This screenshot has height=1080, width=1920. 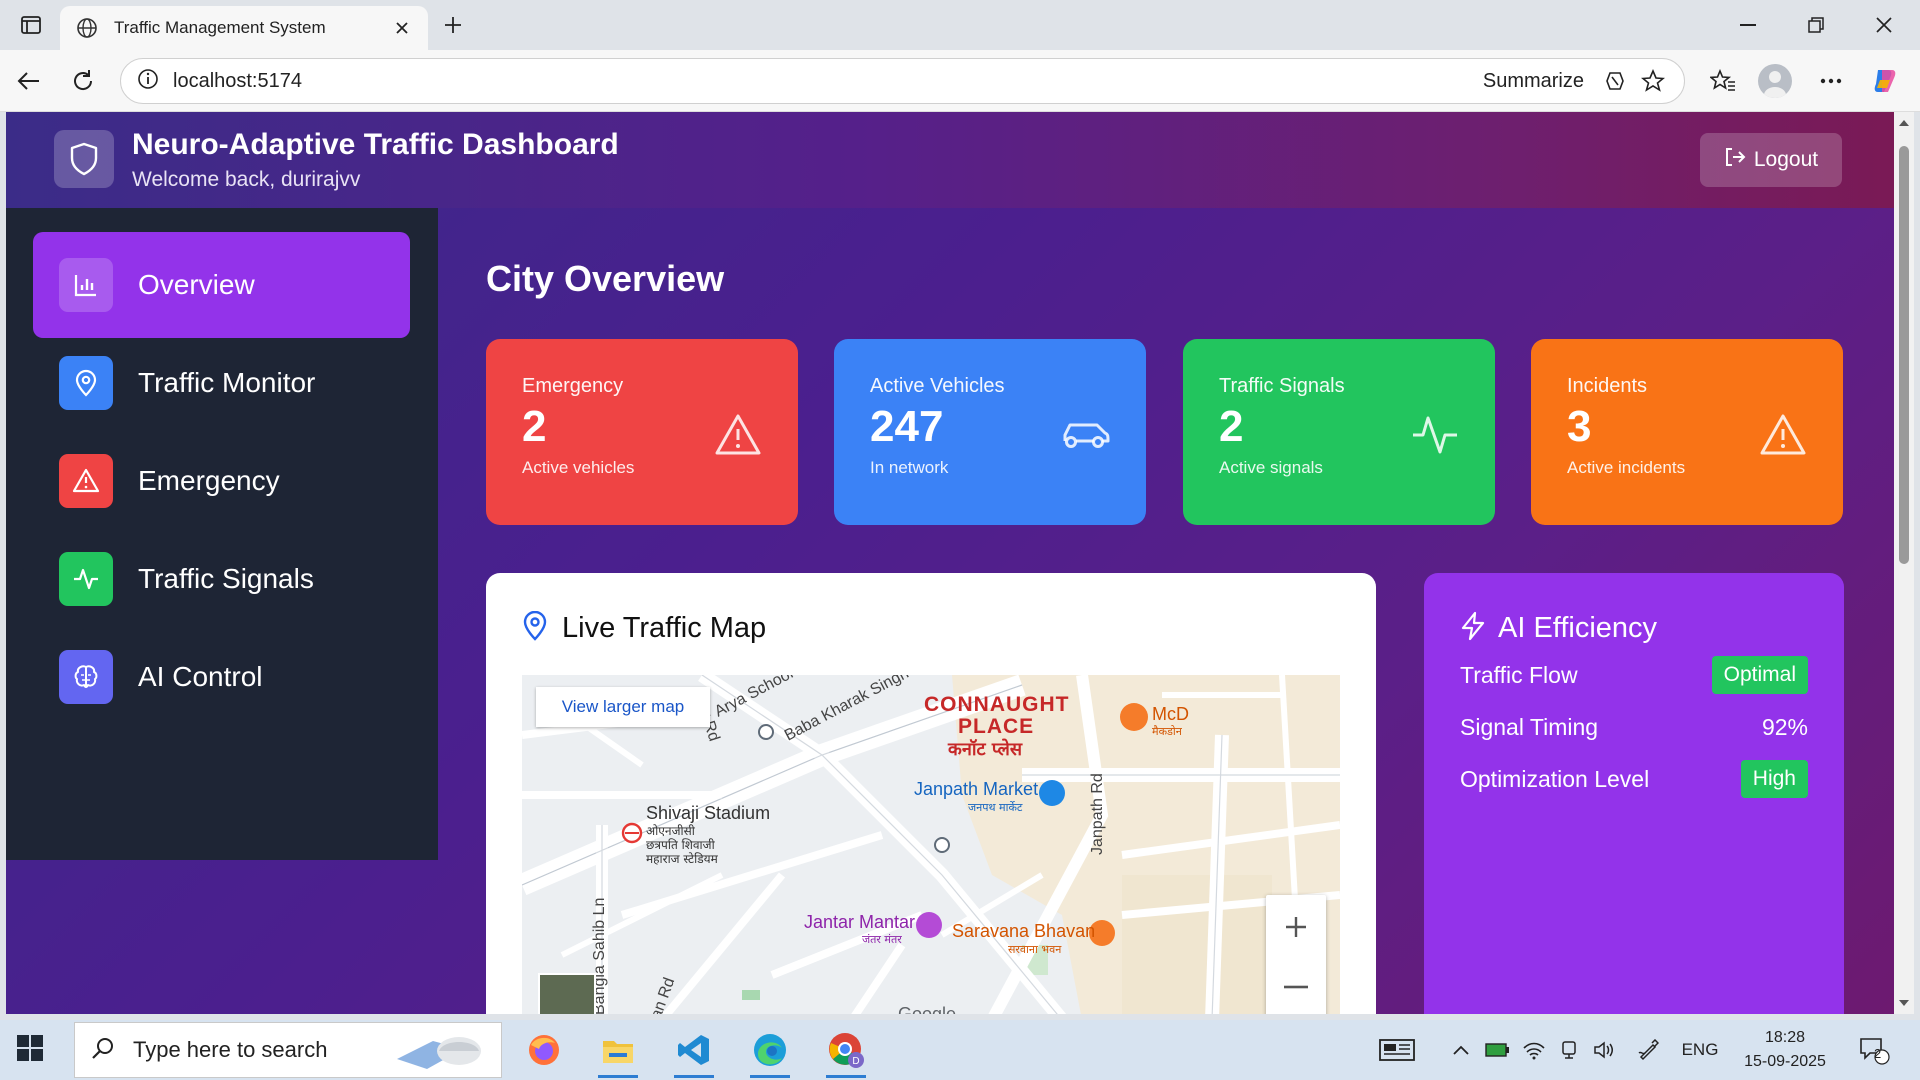 I want to click on more-menu-icon, so click(x=1831, y=81).